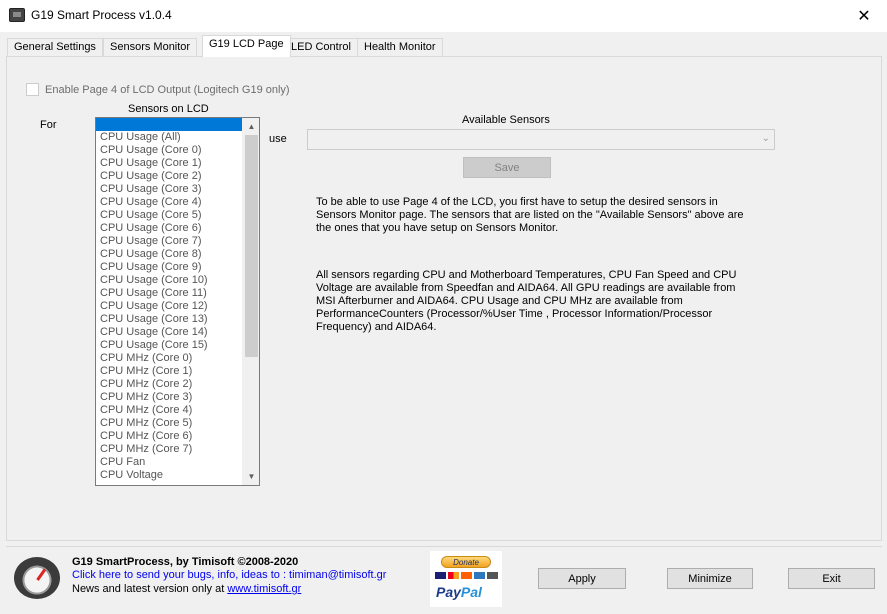 The width and height of the screenshot is (887, 614). I want to click on scroll-thumb, so click(251, 246).